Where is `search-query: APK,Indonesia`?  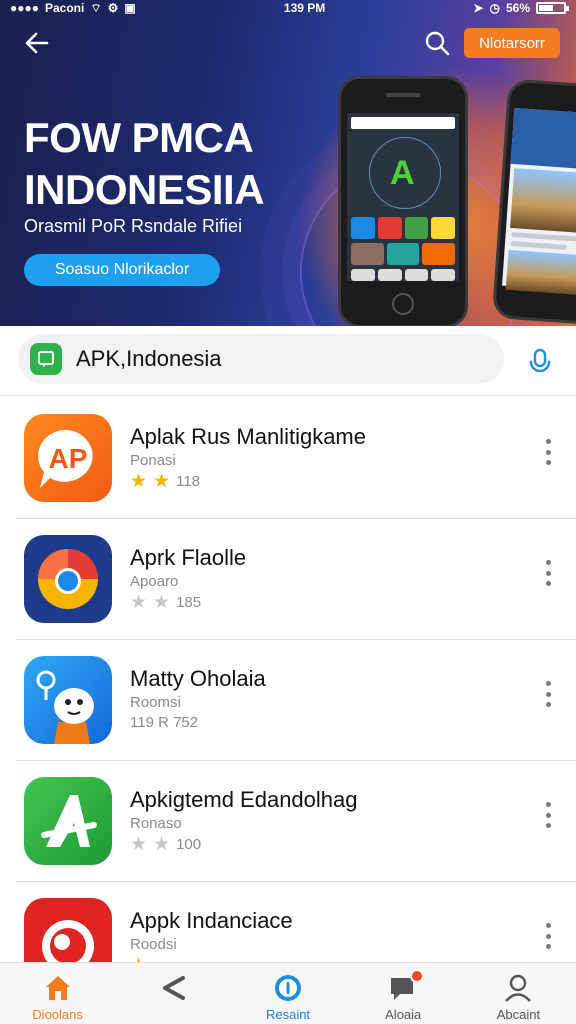
search-query: APK,Indonesia is located at coordinates (149, 358).